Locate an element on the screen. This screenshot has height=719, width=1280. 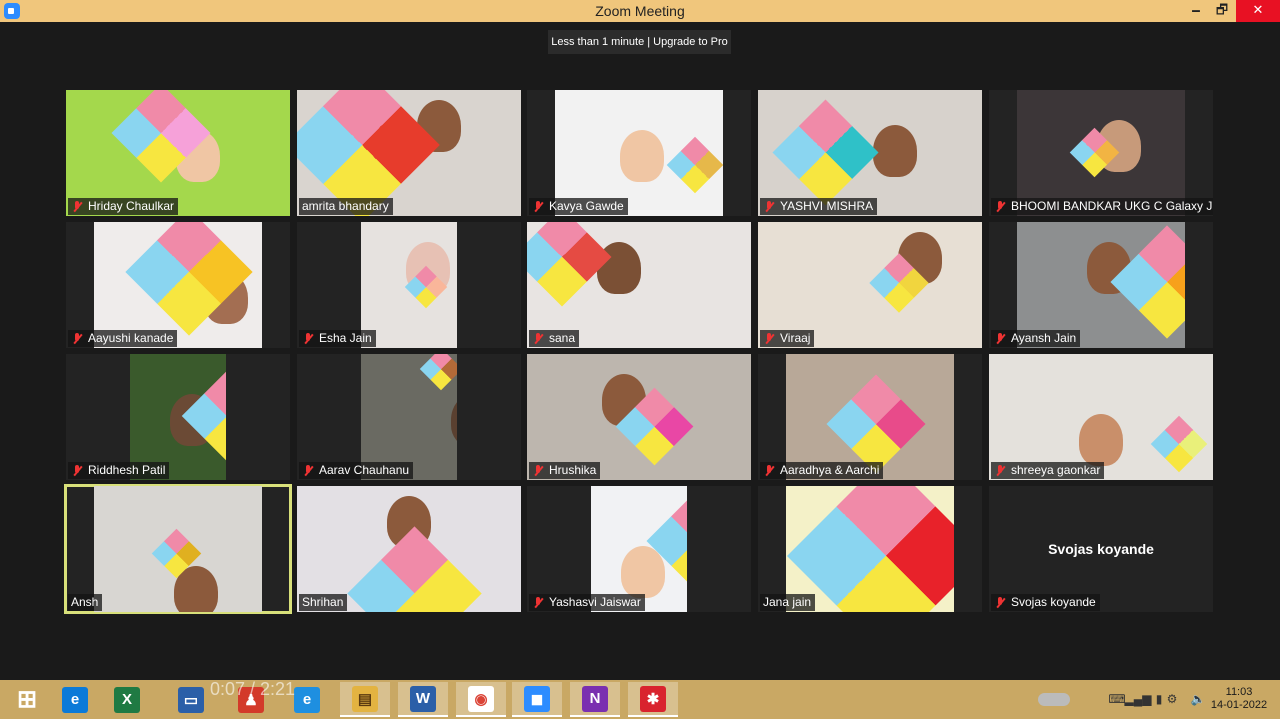
window-titlebar: Zoom Meeting 🗕 🗗 ✕ is located at coordinates (640, 11).